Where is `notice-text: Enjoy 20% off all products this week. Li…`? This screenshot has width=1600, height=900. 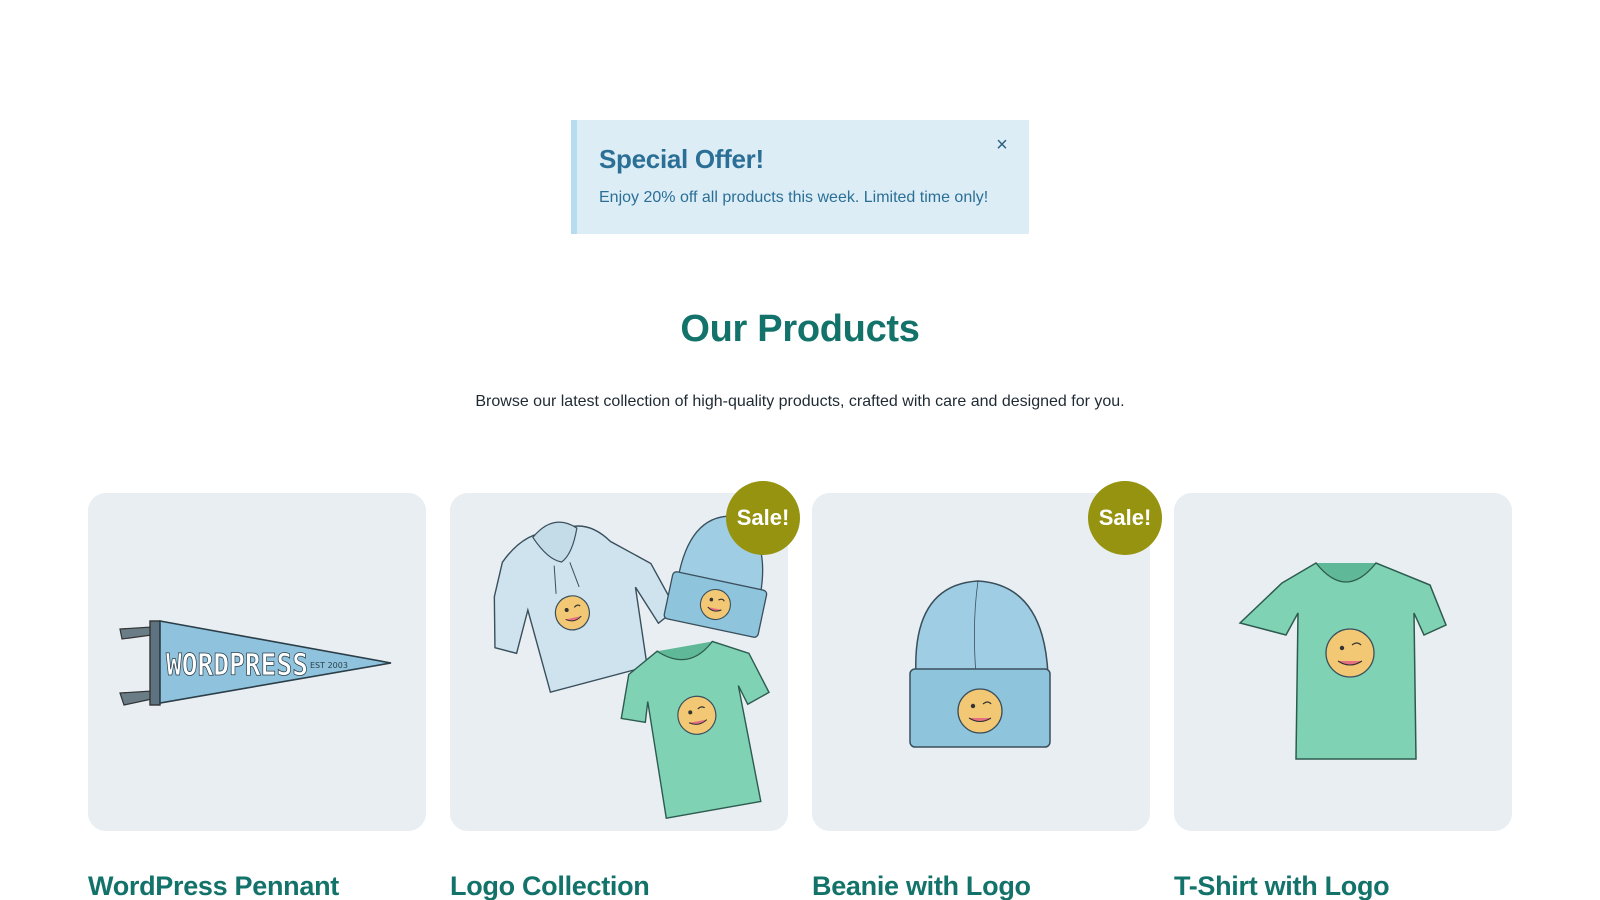 notice-text: Enjoy 20% off all products this week. Li… is located at coordinates (794, 197).